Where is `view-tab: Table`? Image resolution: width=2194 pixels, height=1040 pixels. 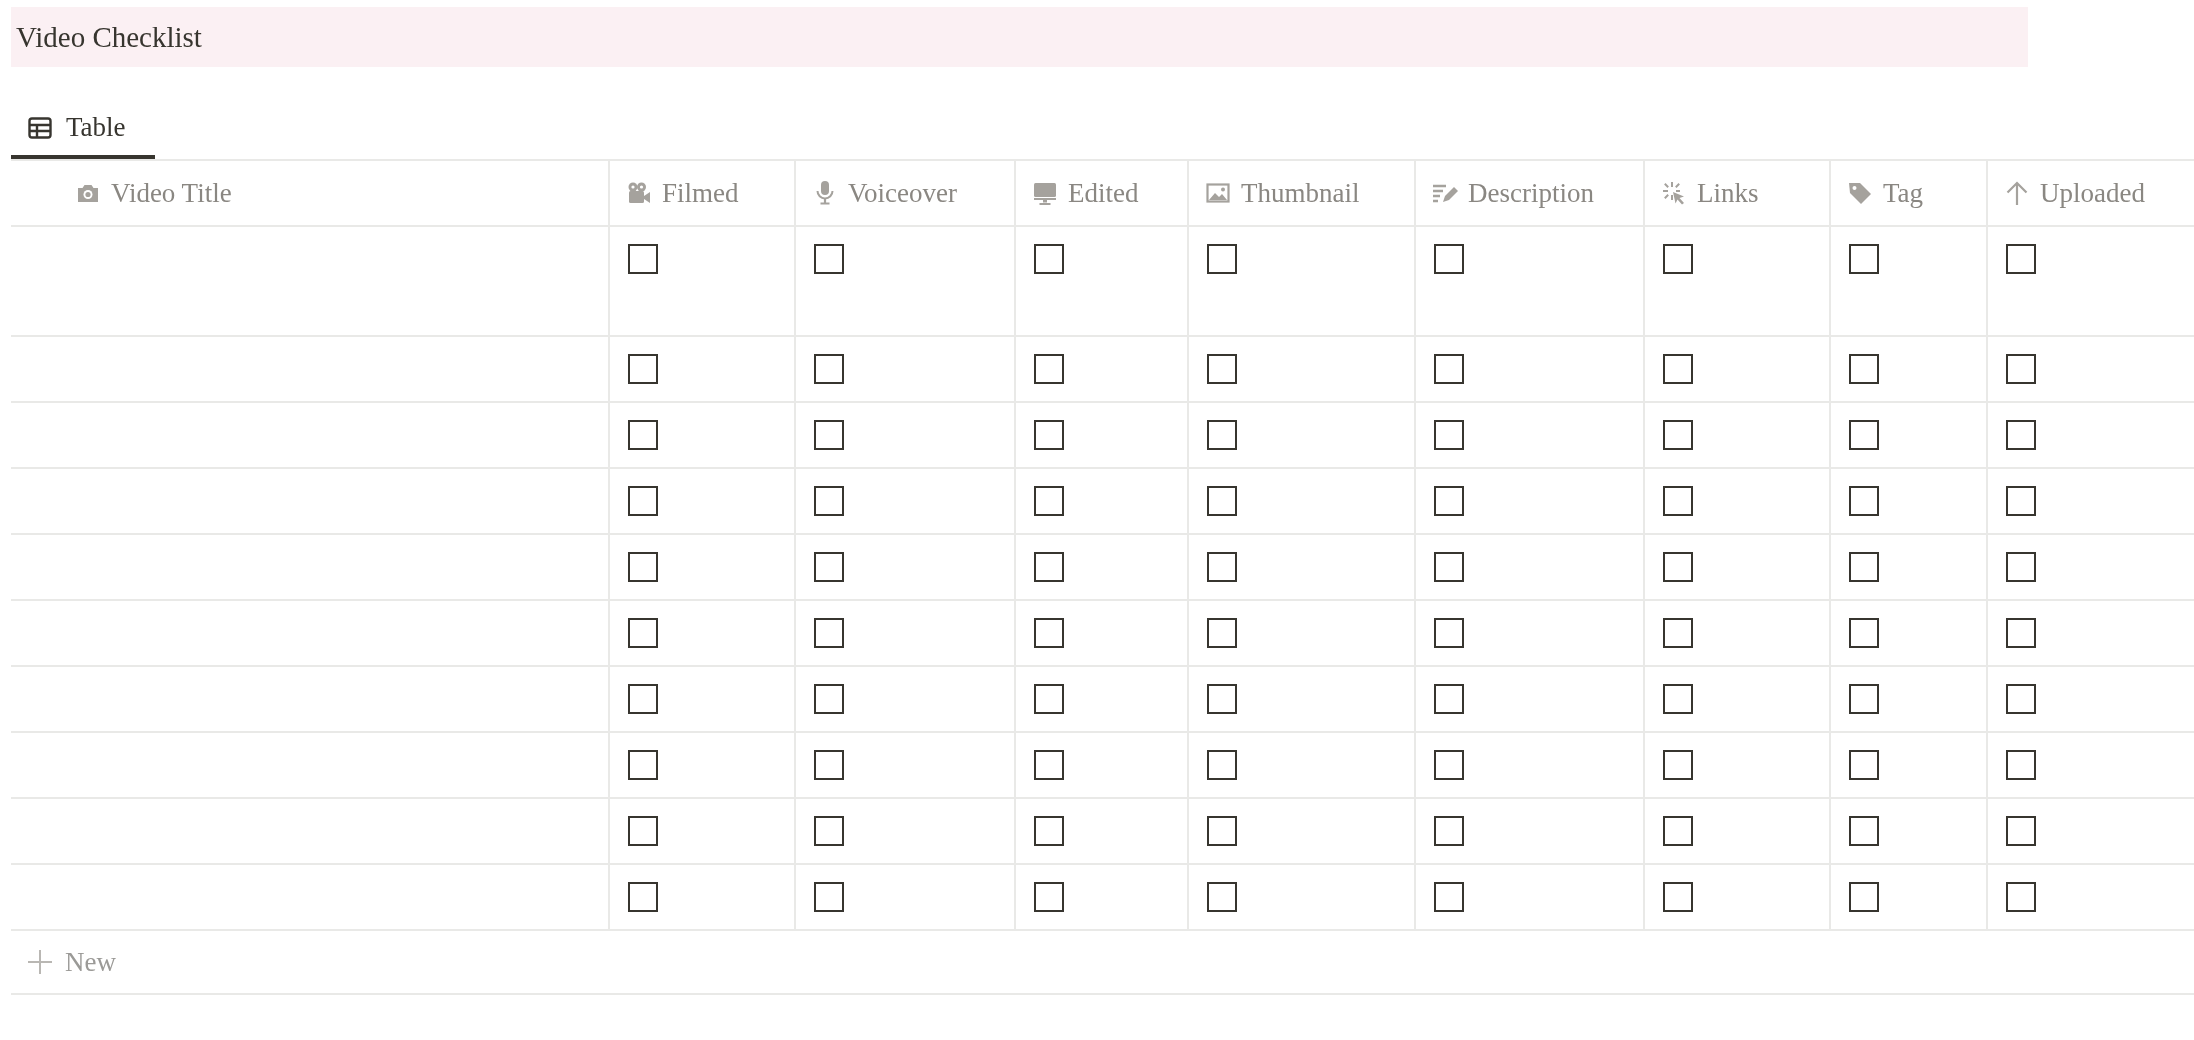
view-tab: Table is located at coordinates (83, 131).